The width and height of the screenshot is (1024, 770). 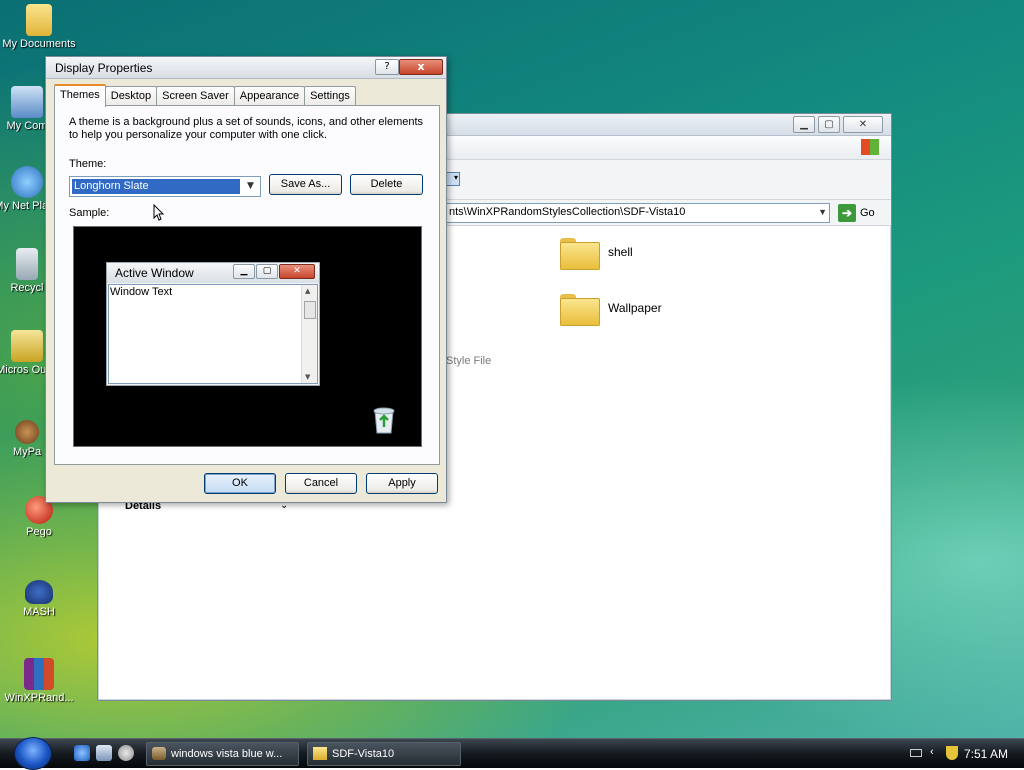 I want to click on close-icon: ✕, so click(x=297, y=271).